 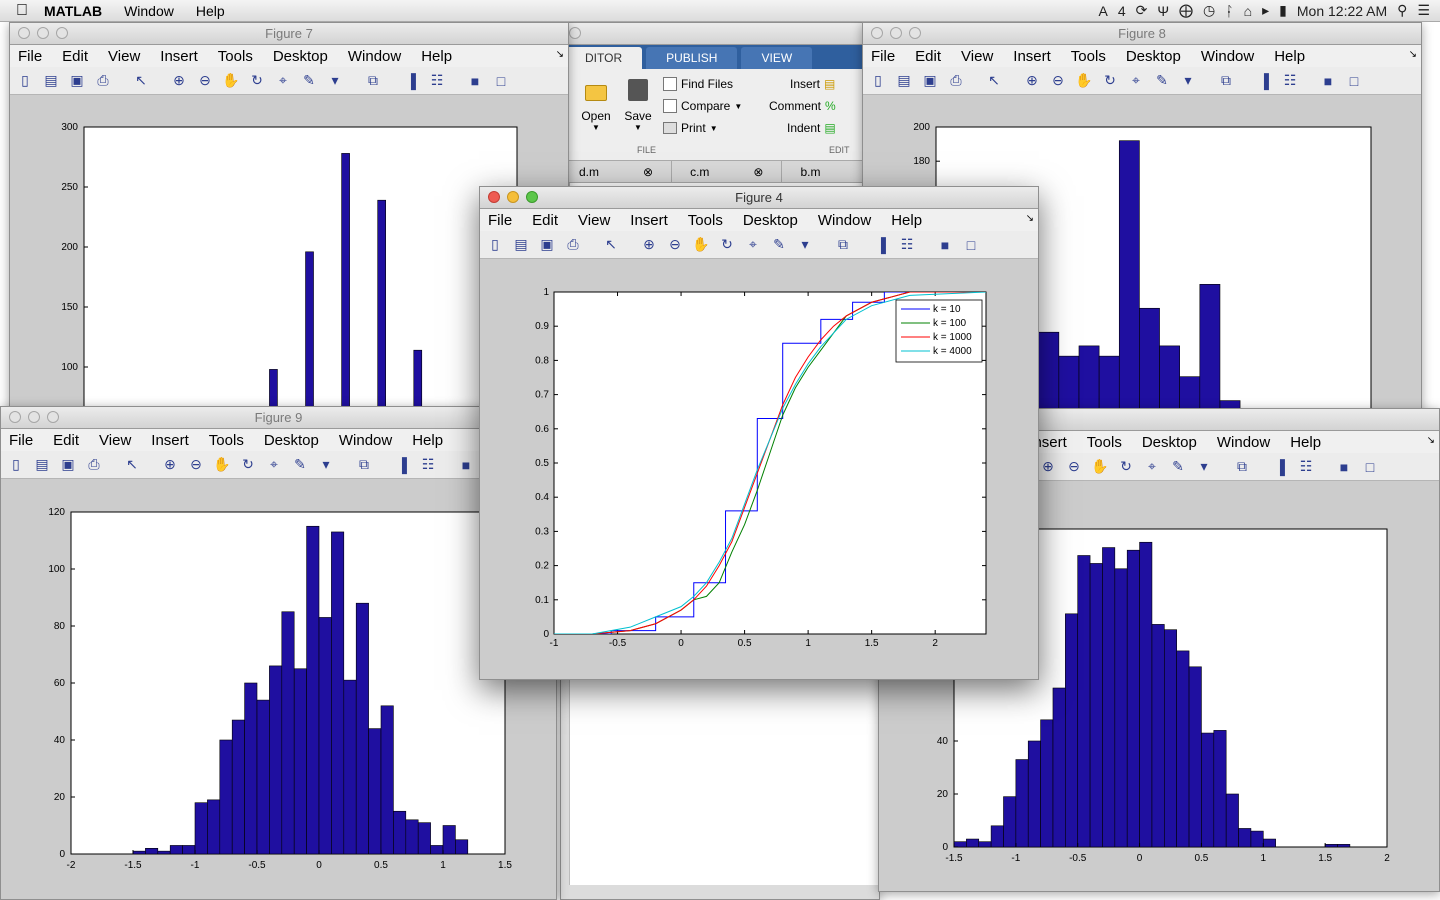 I want to click on menu-file: File, so click(x=21, y=440).